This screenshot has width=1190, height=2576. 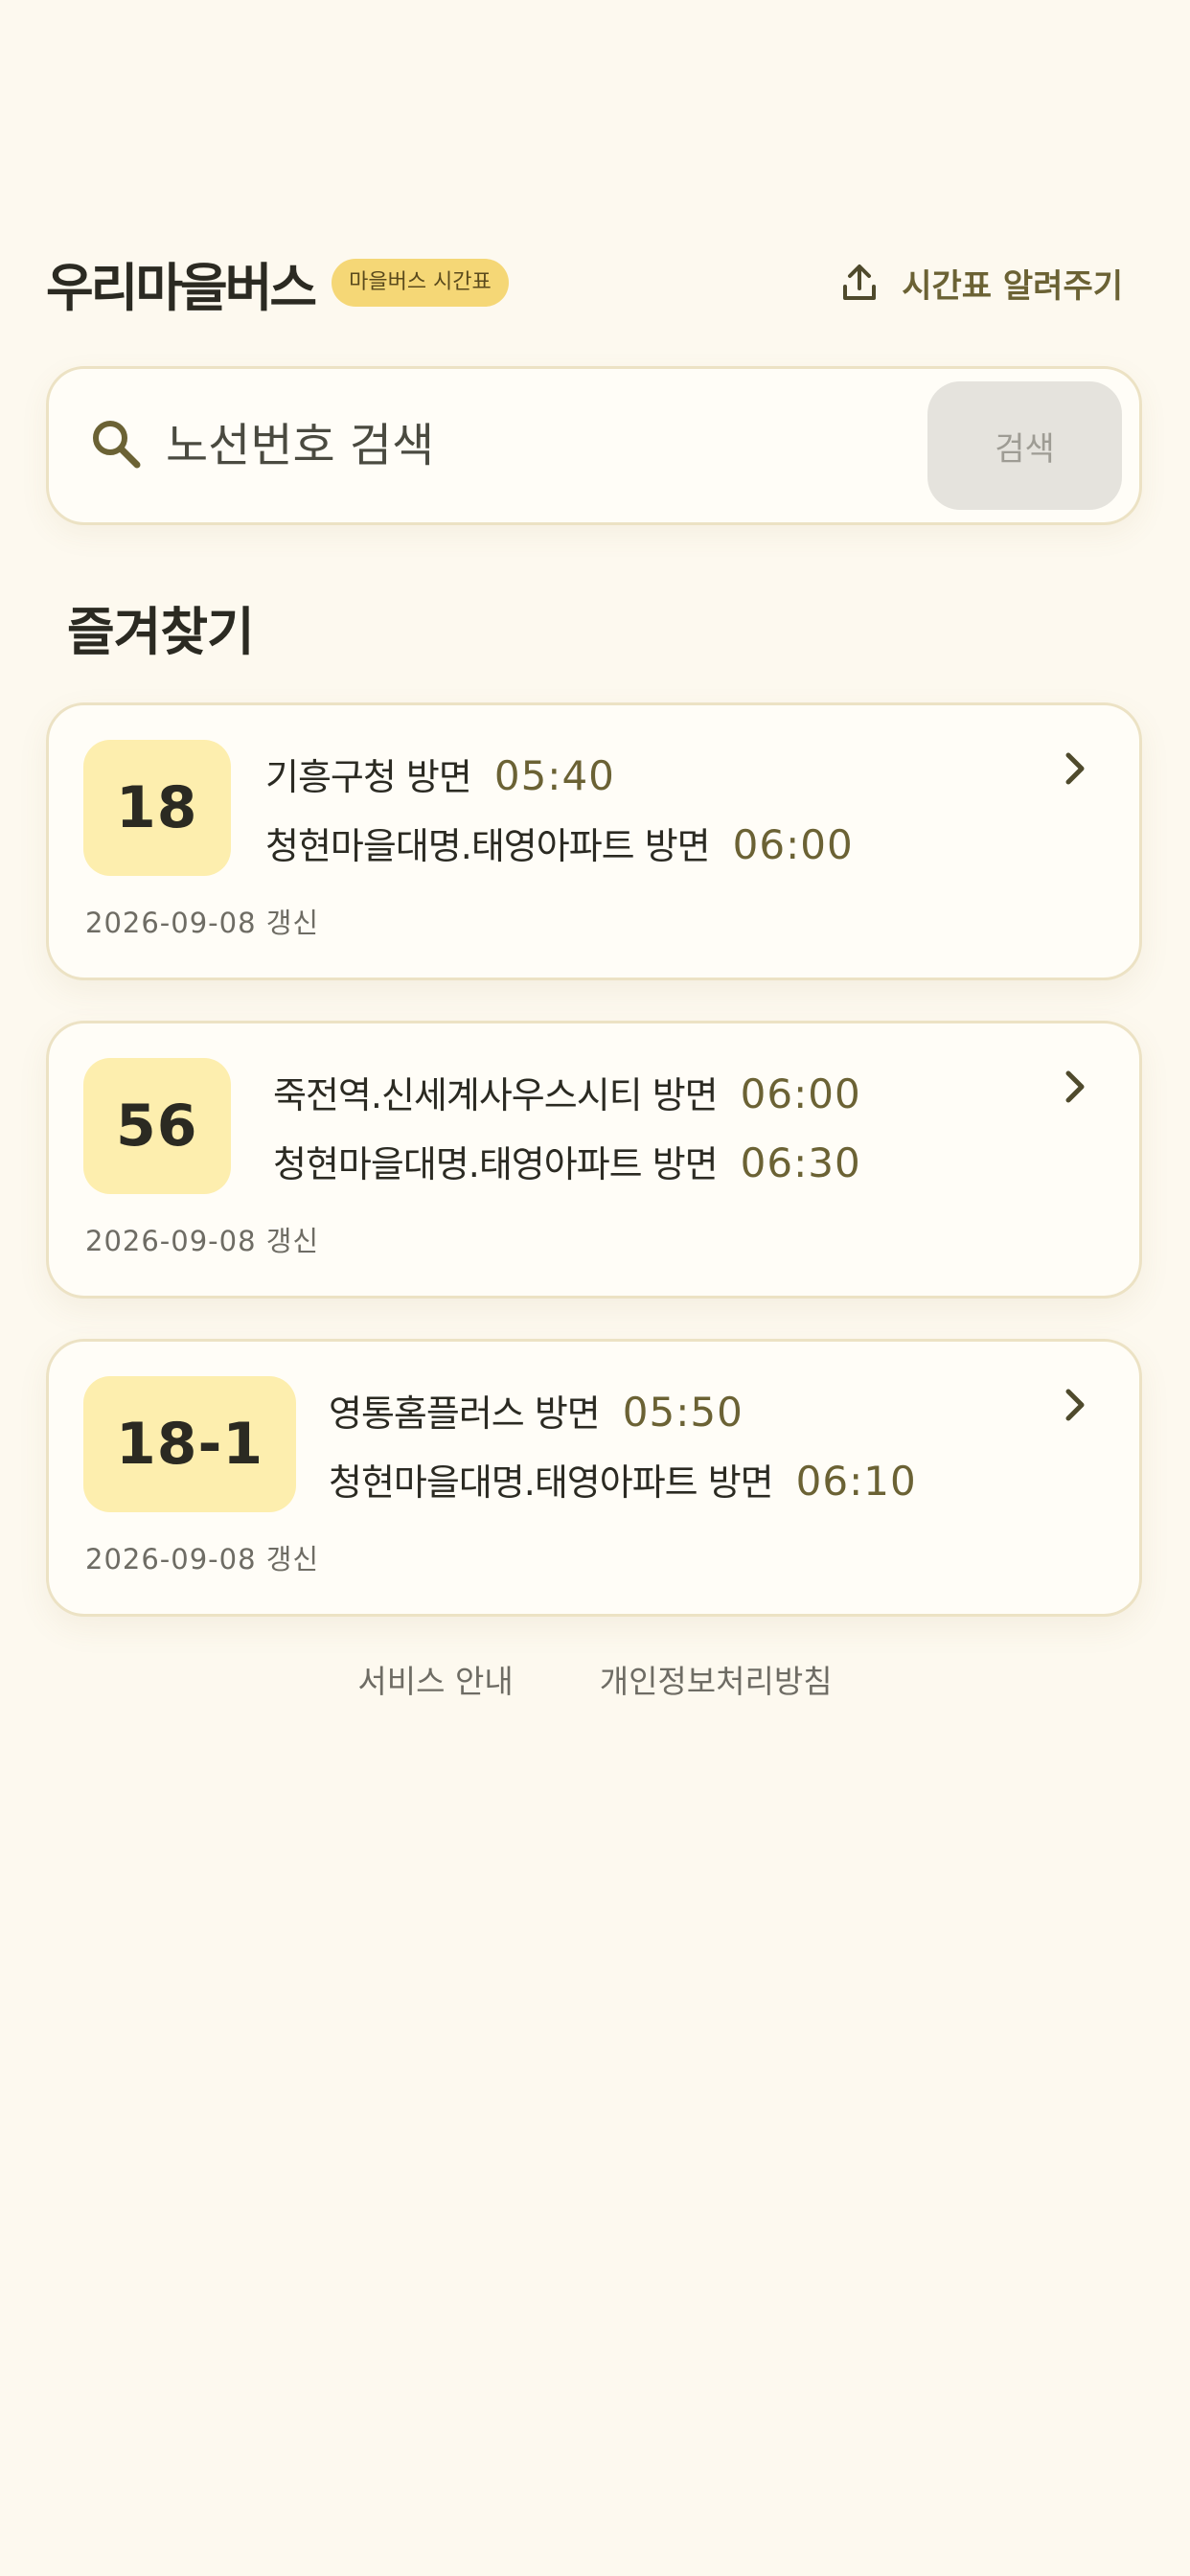 I want to click on share-timetable-button: 시간표 알려주기, so click(x=983, y=283).